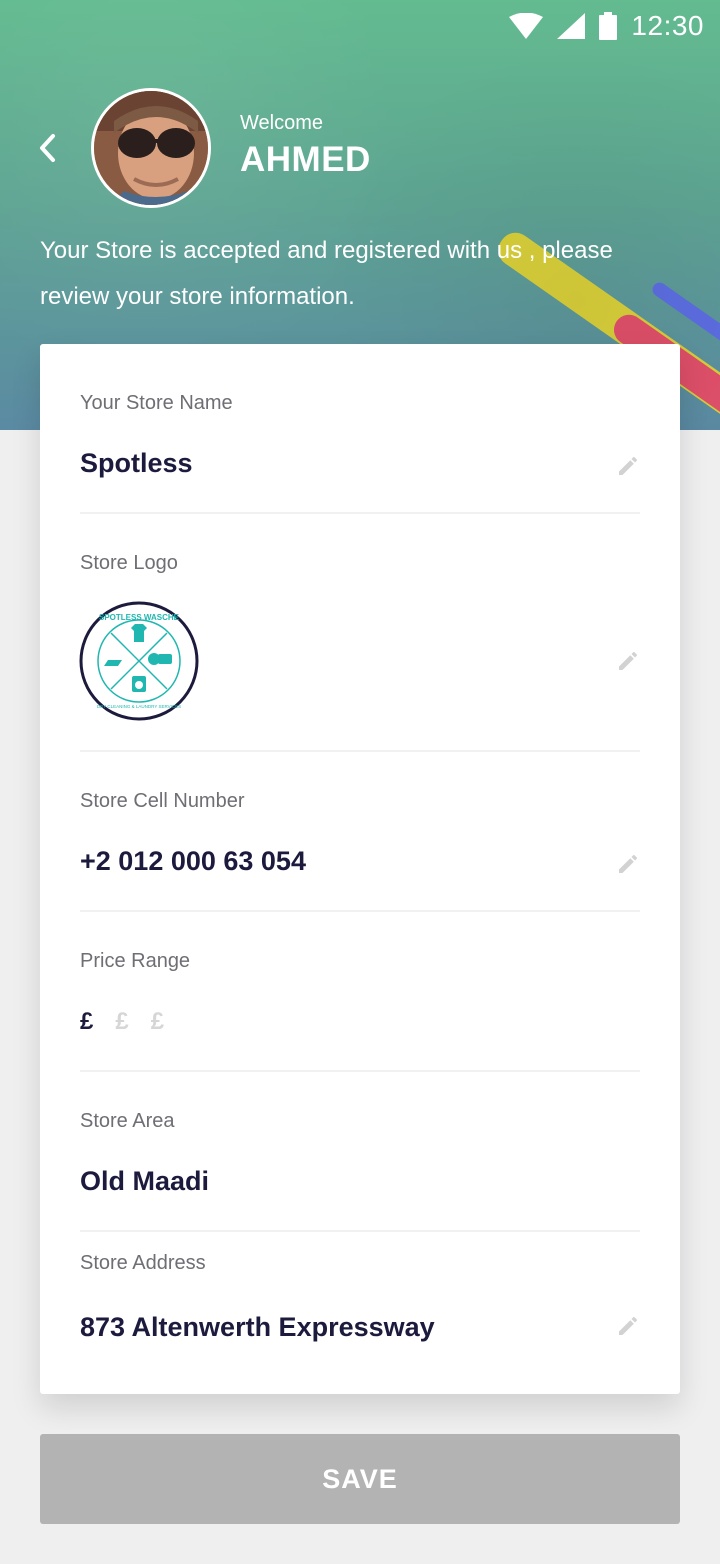 This screenshot has height=1564, width=720. I want to click on cell-number-field: Store Cell Number, so click(360, 801).